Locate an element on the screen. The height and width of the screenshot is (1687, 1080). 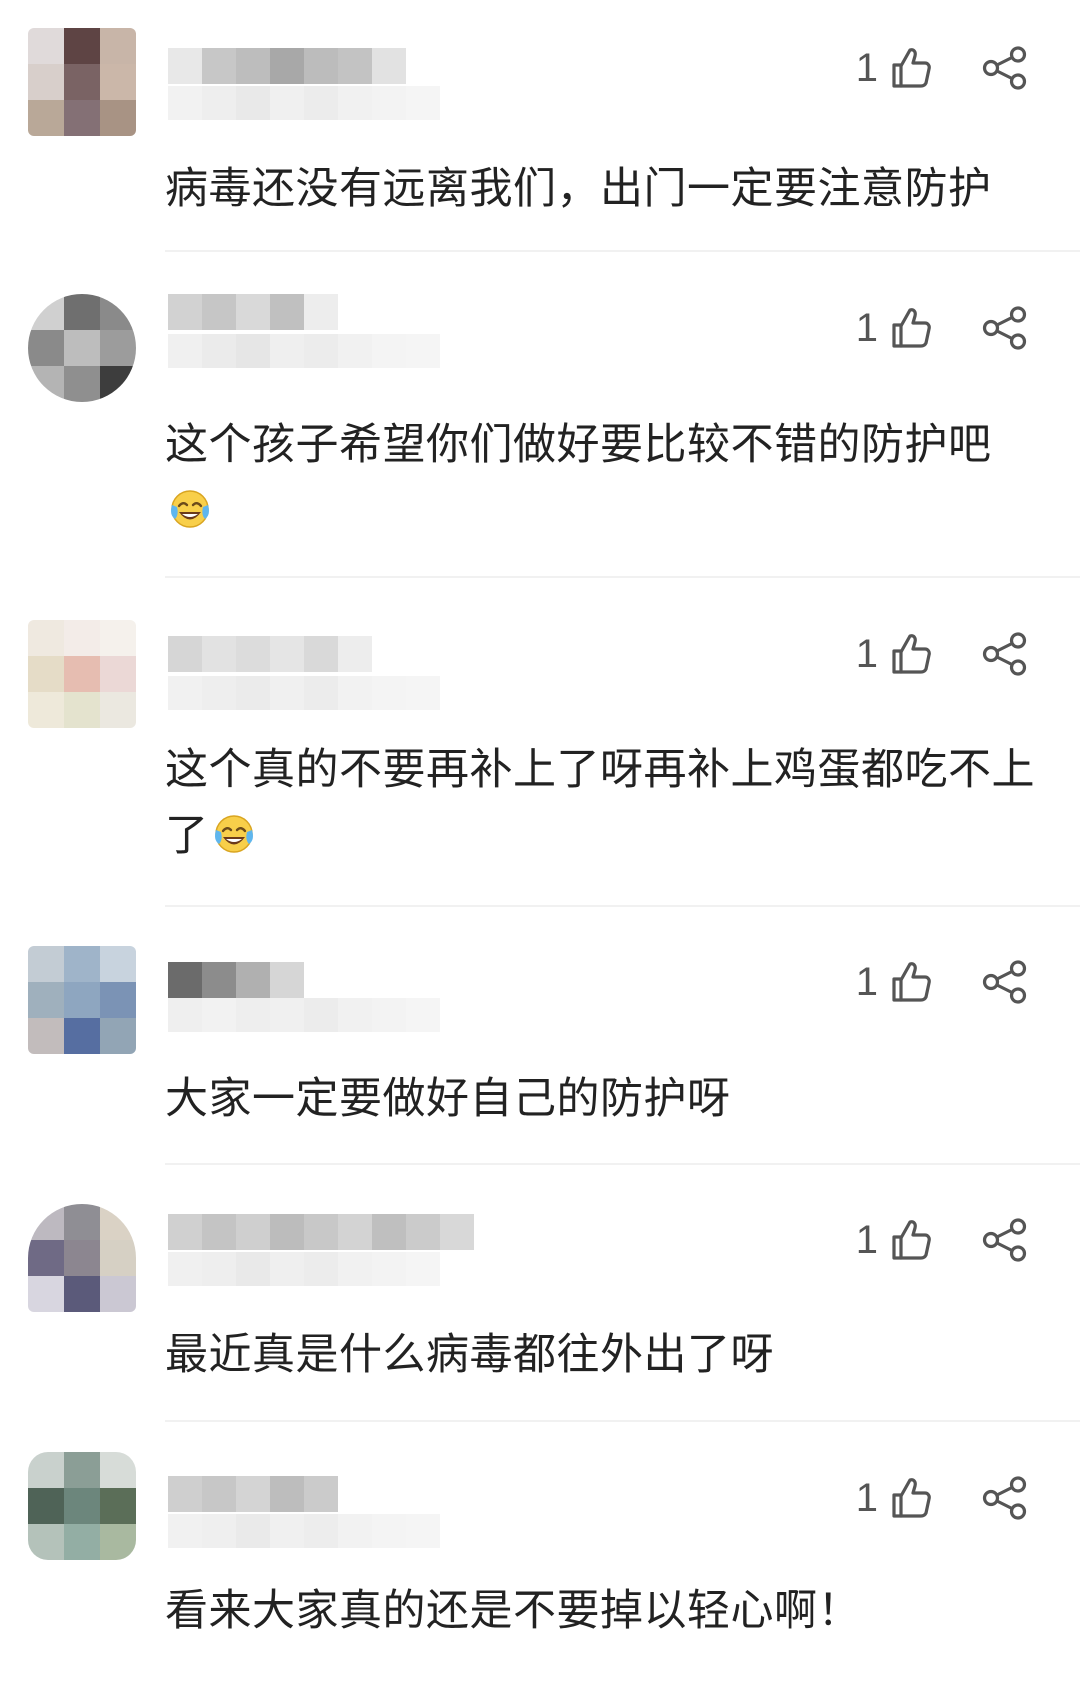
comment-text-content: 大家一定要做好自己的防护呀 is located at coordinates (448, 1099).